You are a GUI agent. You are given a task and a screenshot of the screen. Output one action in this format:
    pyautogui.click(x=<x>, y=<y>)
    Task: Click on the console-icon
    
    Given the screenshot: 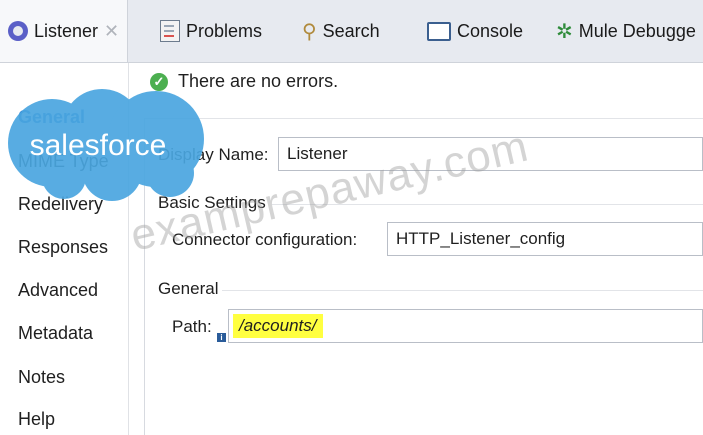 What is the action you would take?
    pyautogui.click(x=439, y=31)
    